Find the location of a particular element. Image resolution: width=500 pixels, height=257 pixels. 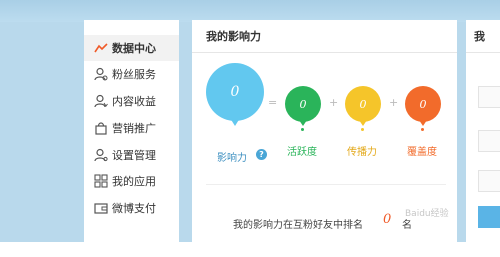

sidebar-item-weibo-pay: 微博支付 is located at coordinates (131, 208).